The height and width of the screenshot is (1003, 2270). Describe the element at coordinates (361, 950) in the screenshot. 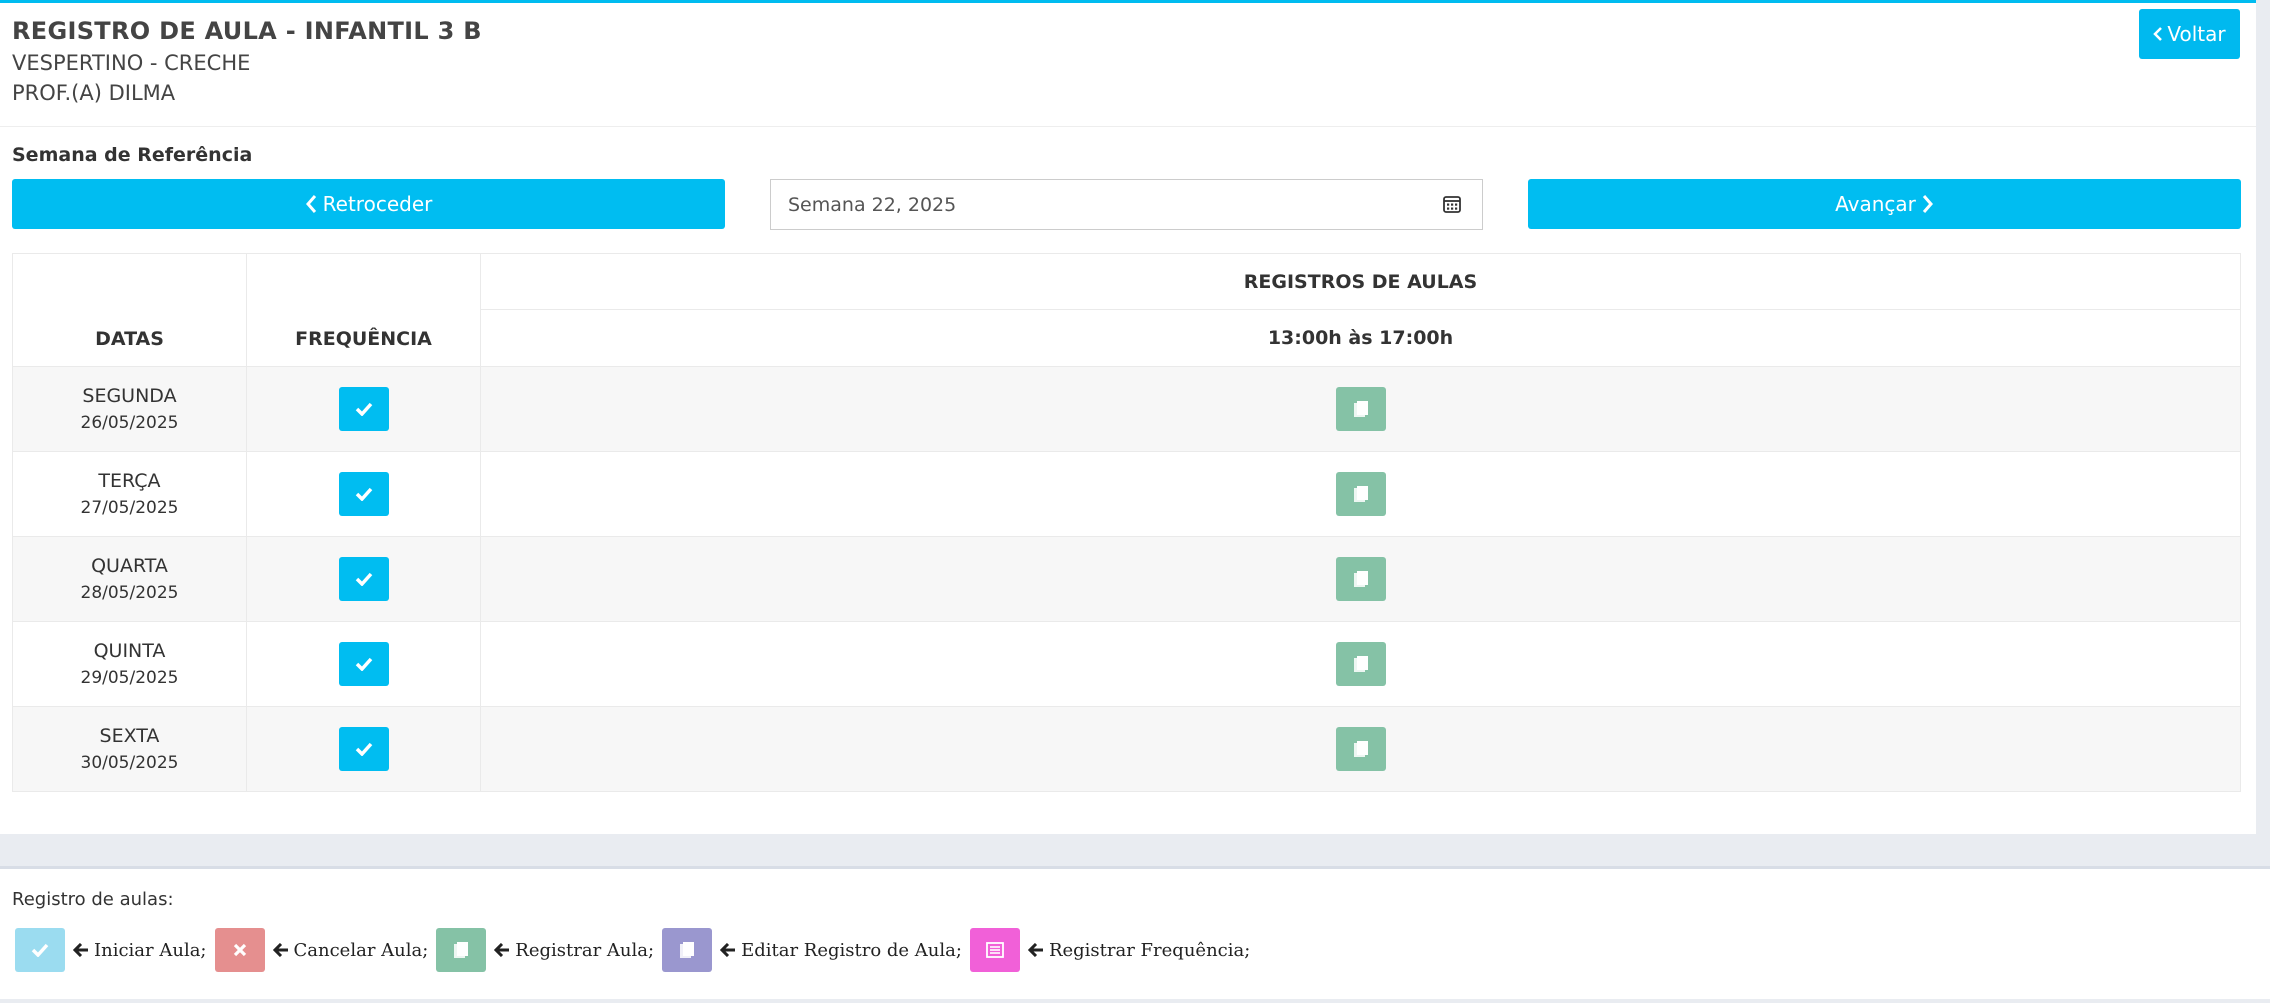

I see `legend-label: Cancelar Aula;` at that location.